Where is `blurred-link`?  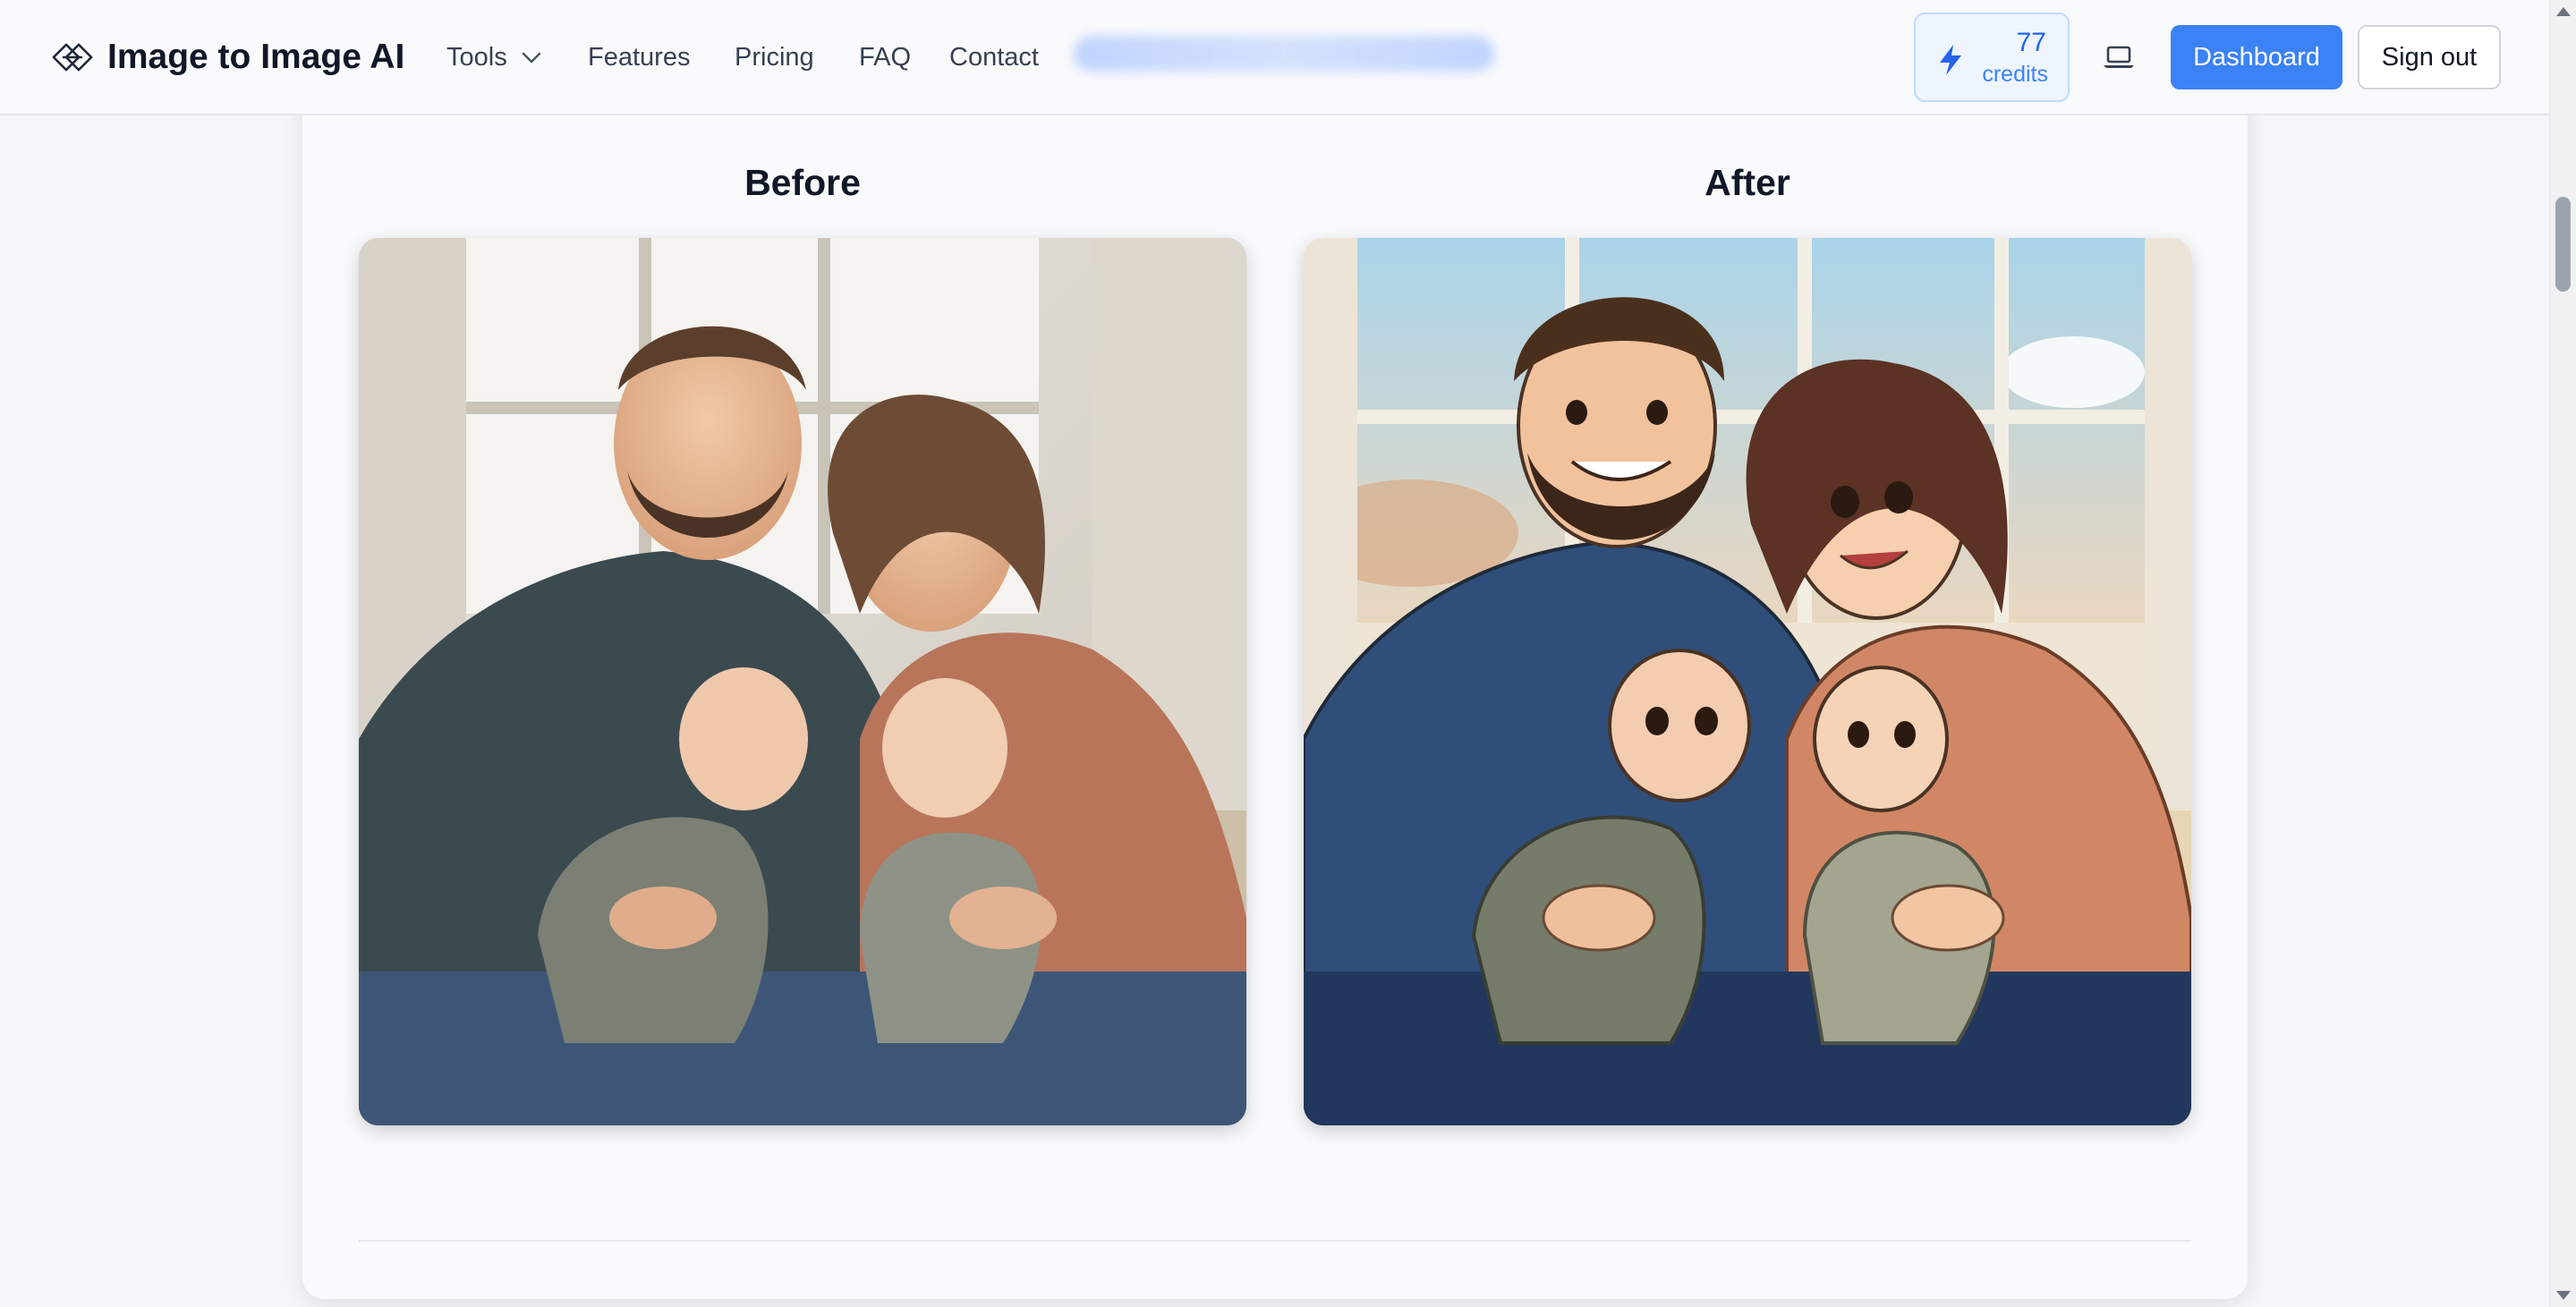 blurred-link is located at coordinates (1284, 54).